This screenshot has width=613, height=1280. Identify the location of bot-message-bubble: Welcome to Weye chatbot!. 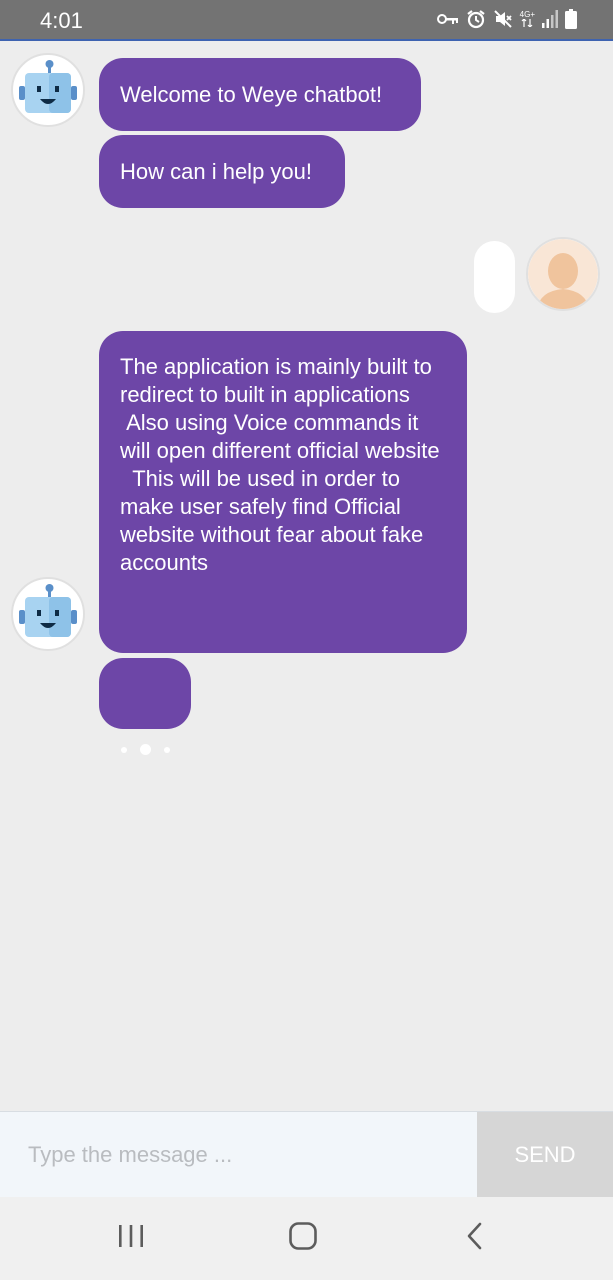
(260, 94).